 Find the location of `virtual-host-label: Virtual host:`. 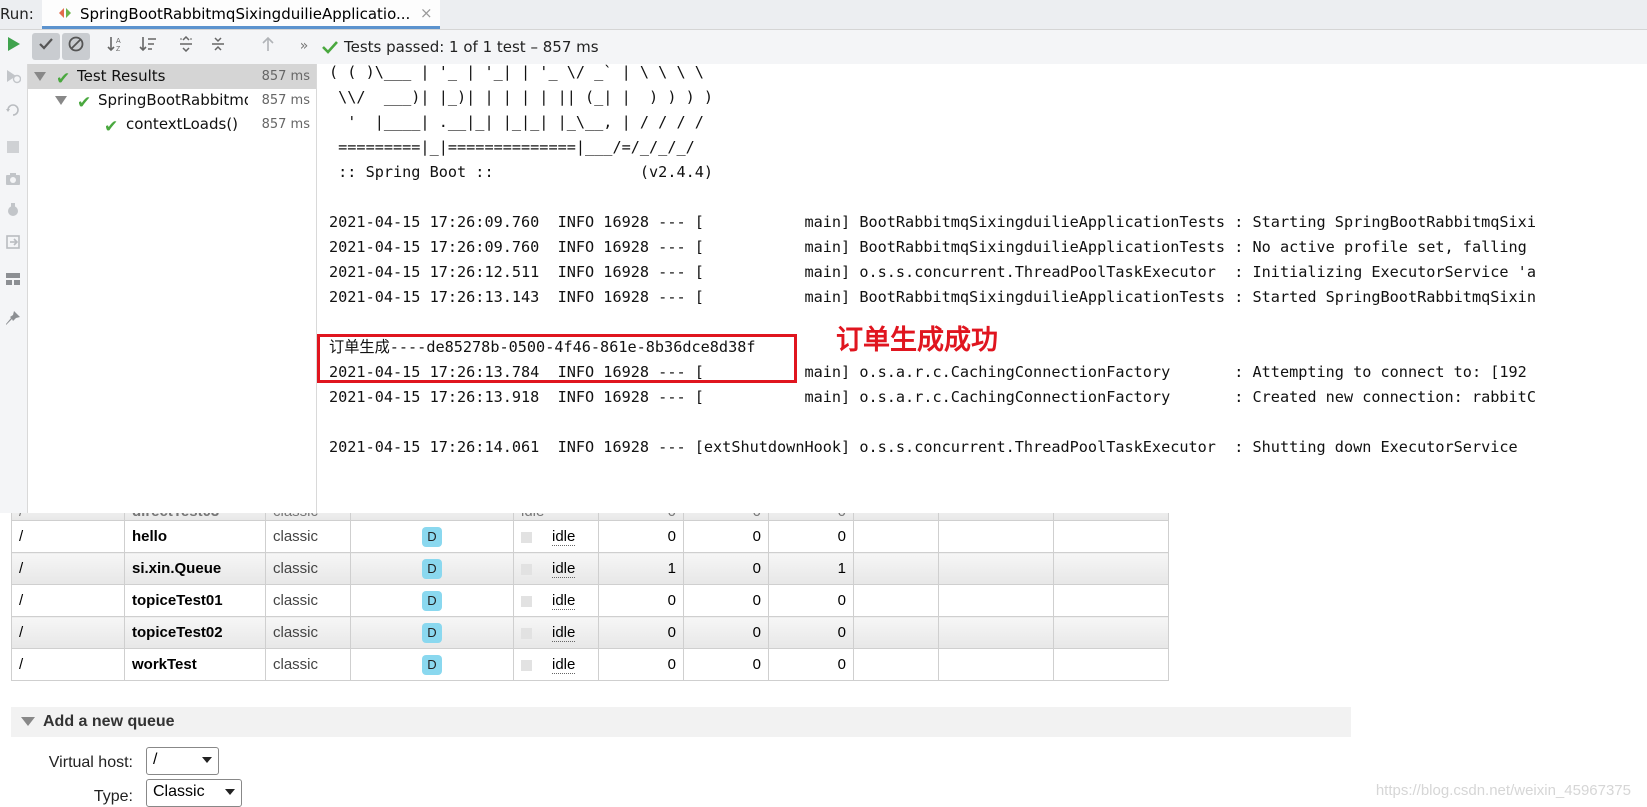

virtual-host-label: Virtual host: is located at coordinates (90, 762).